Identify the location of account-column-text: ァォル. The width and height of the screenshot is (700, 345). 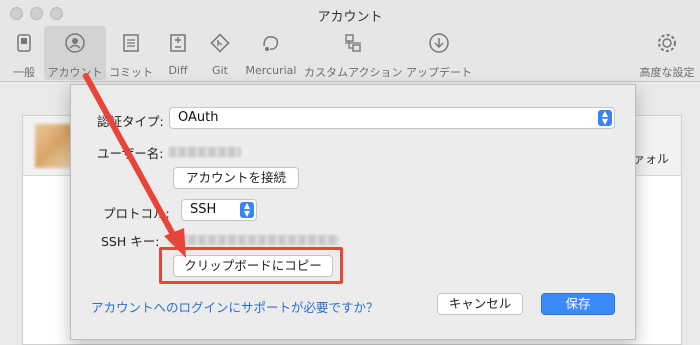
(650, 159).